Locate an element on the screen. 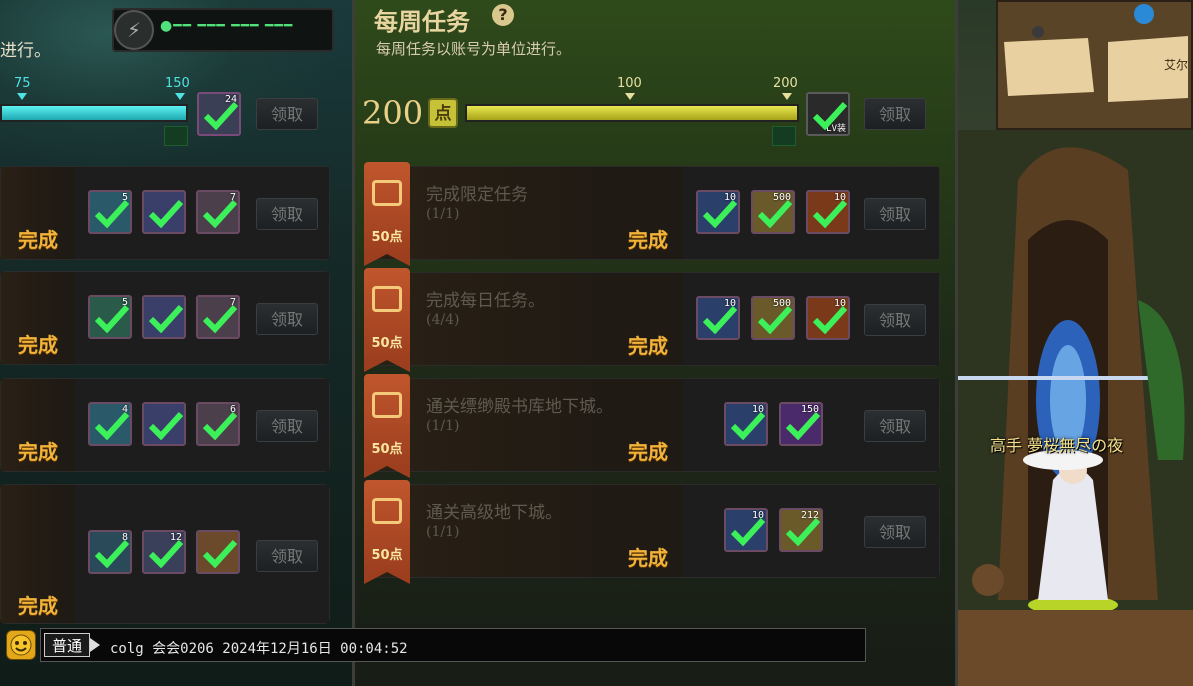 This screenshot has height=686, width=1193. points-tag: 点 is located at coordinates (443, 113).